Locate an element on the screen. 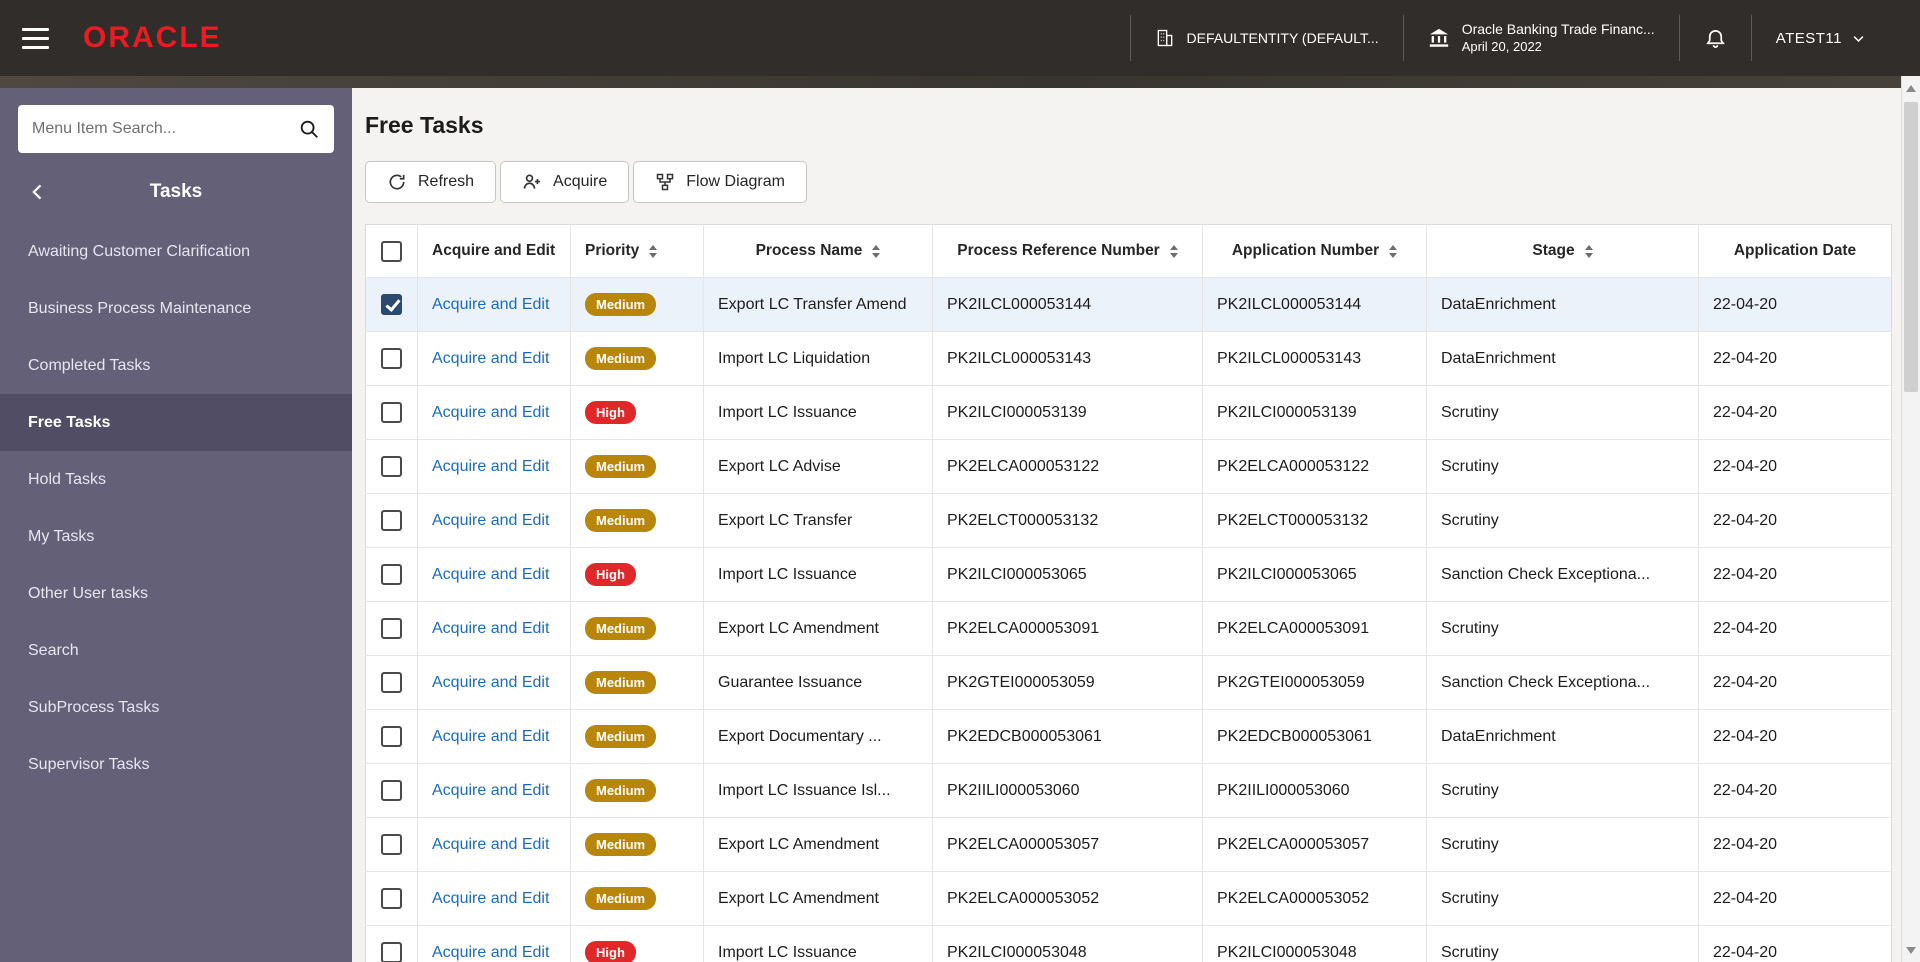  sidebar-item-supervisor-tasks: Supervisor Tasks is located at coordinates (176, 764).